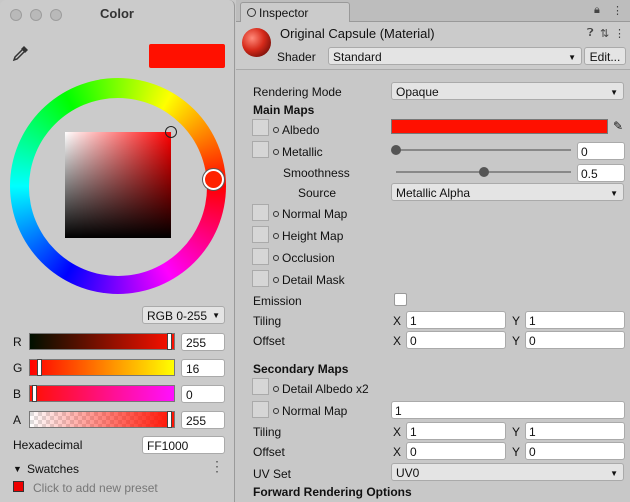 The width and height of the screenshot is (630, 502). What do you see at coordinates (396, 150) in the screenshot?
I see `metallic-slider-knob` at bounding box center [396, 150].